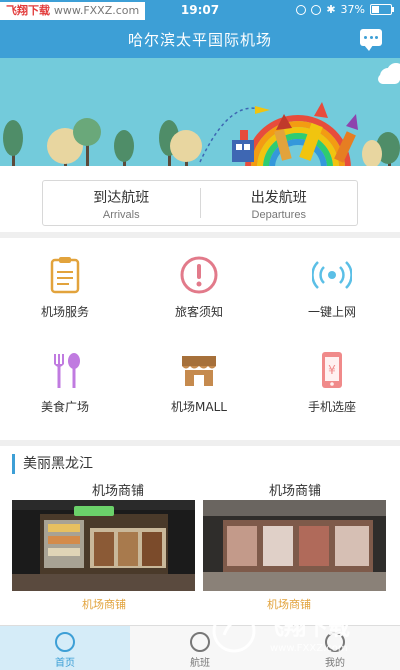 The image size is (400, 670). What do you see at coordinates (199, 275) in the screenshot?
I see `alert-icon` at bounding box center [199, 275].